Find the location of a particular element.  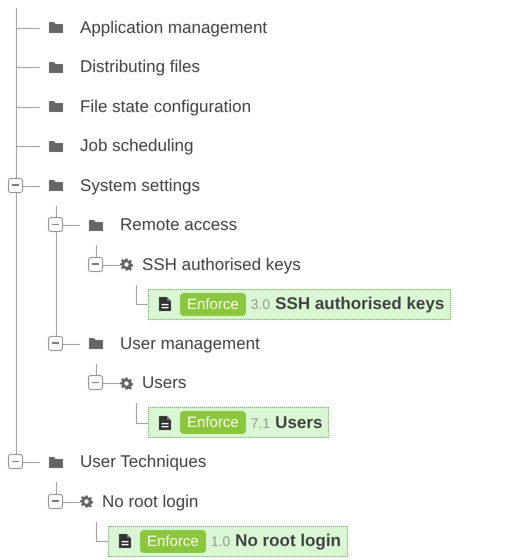

node-label: No root login is located at coordinates (150, 502).